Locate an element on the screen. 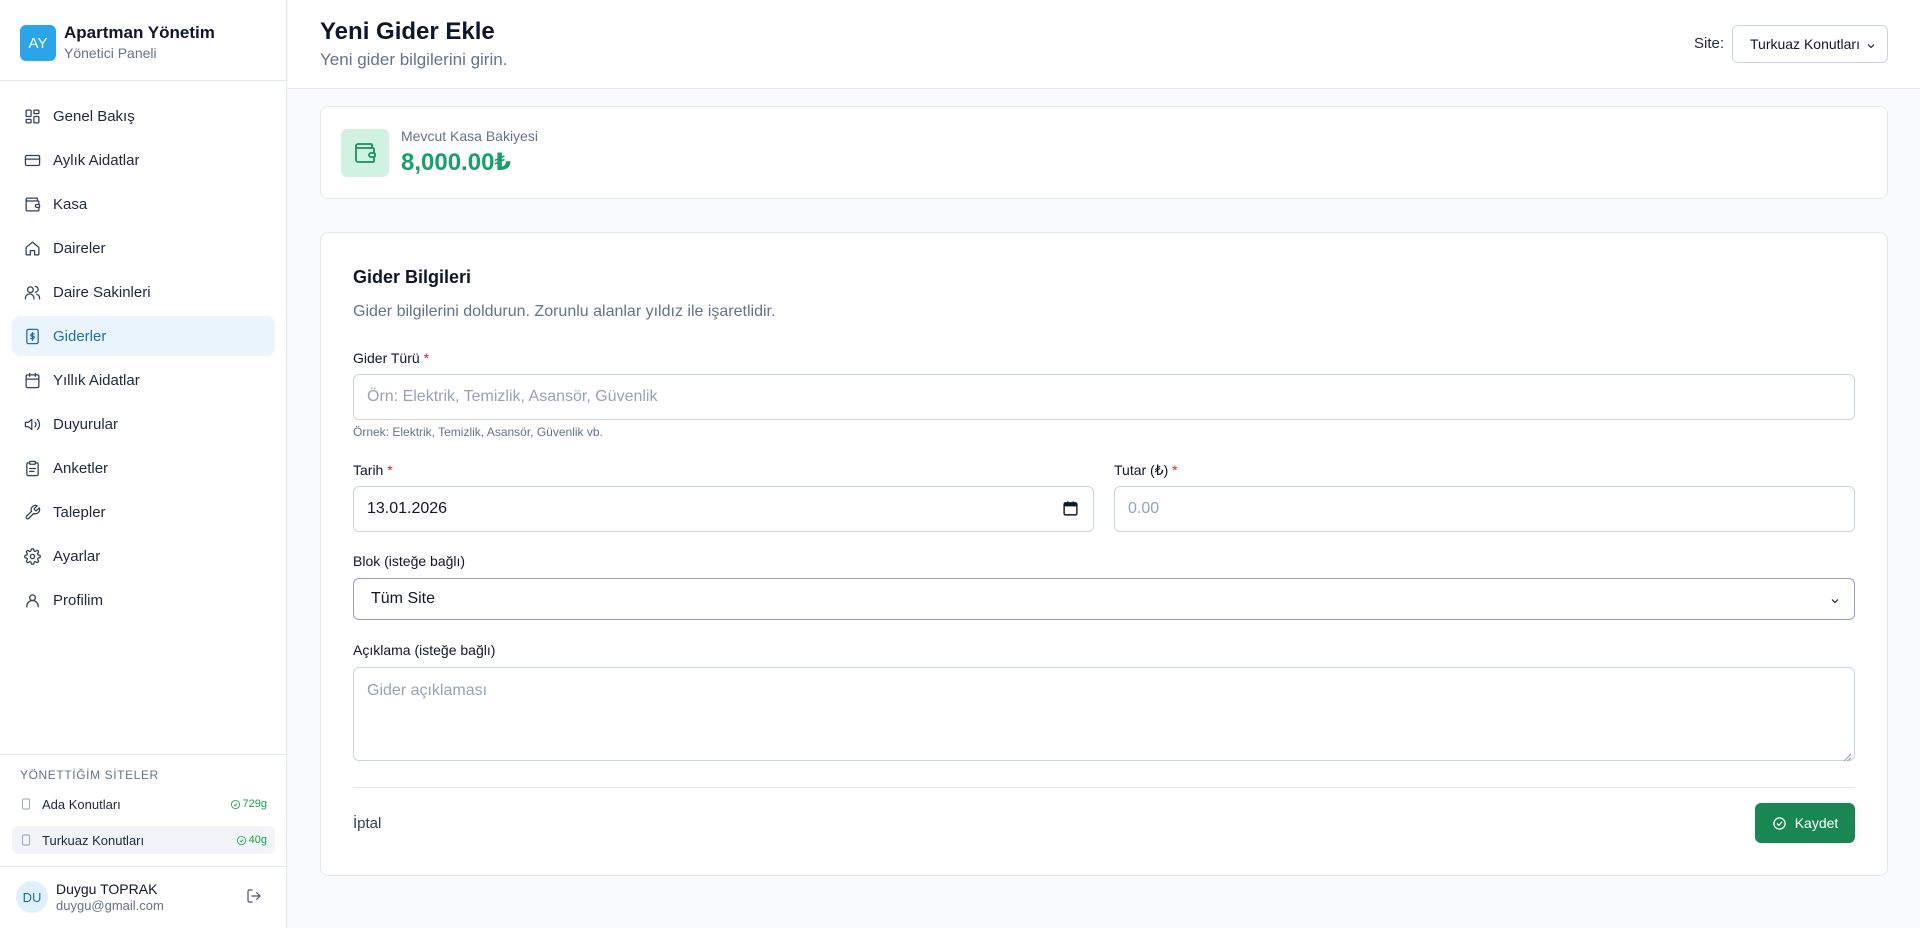 This screenshot has width=1920, height=928. logout-icon is located at coordinates (254, 896).